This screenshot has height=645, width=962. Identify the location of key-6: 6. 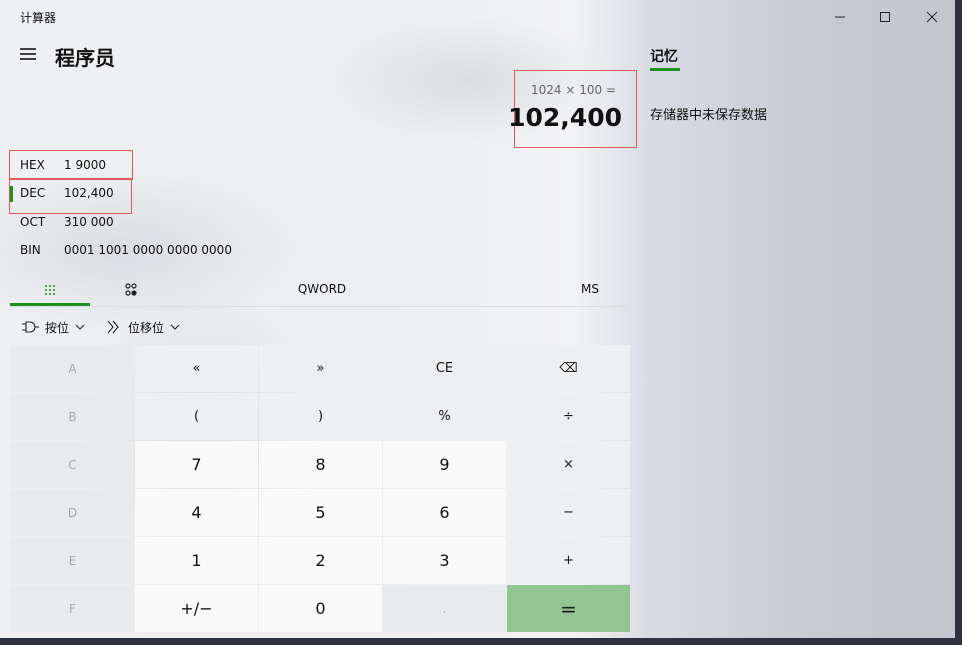
(444, 512).